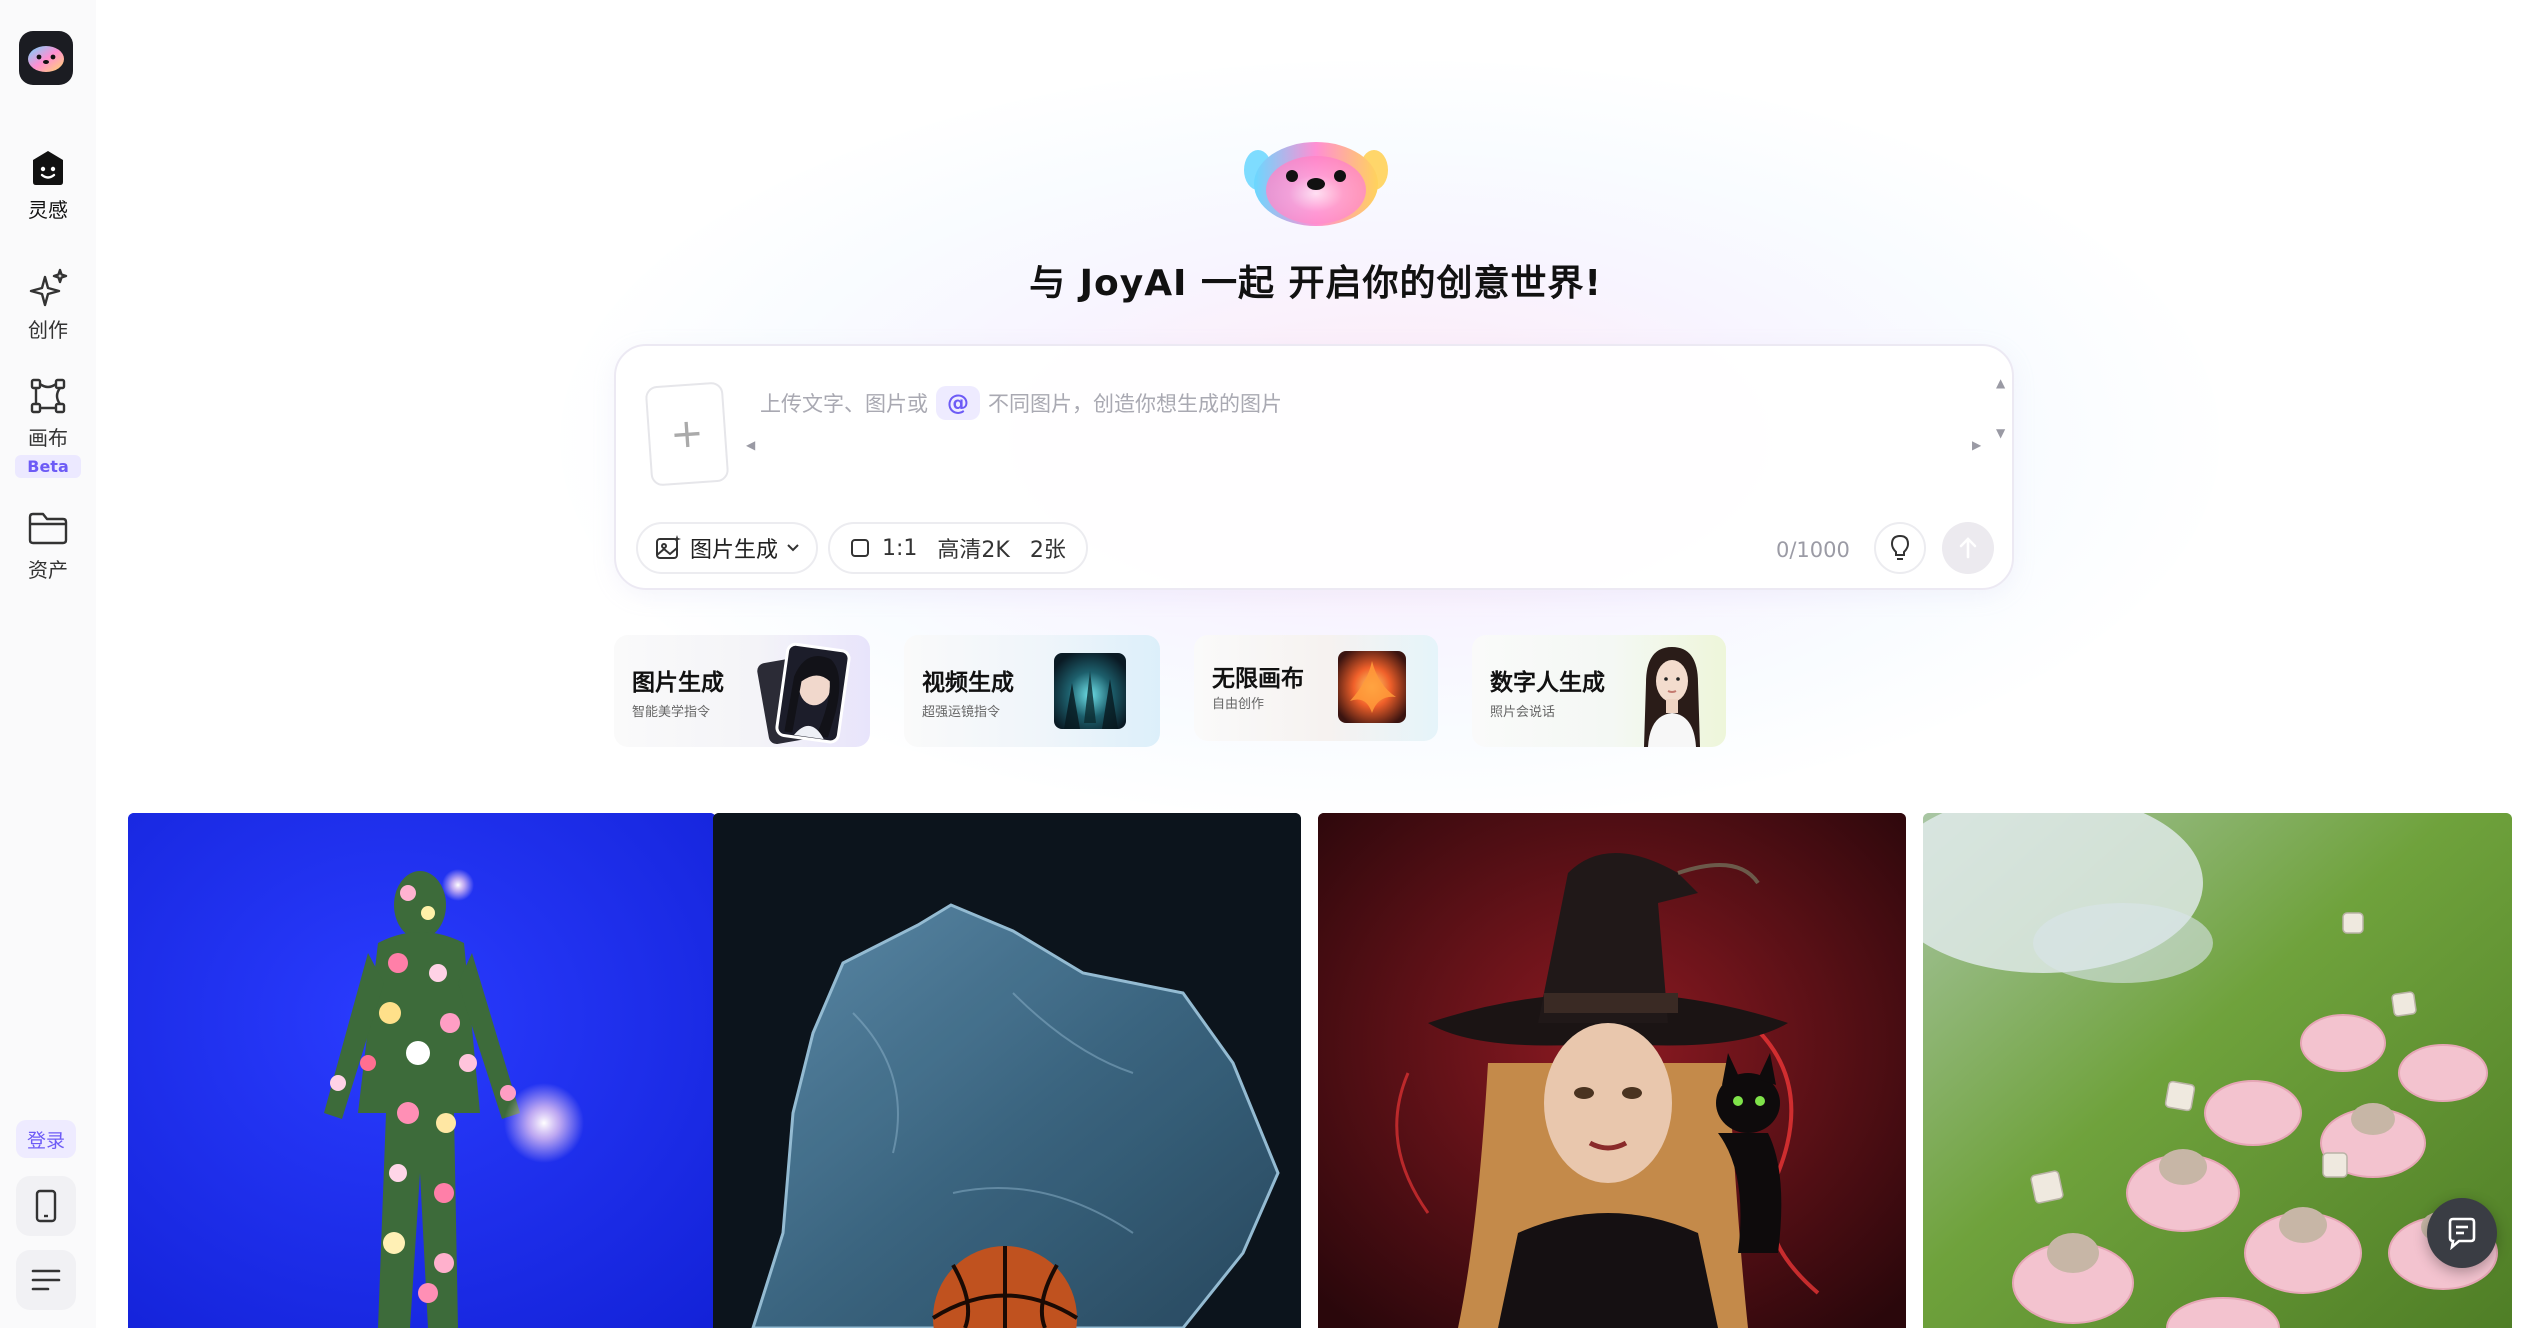  I want to click on phone-icon, so click(46, 1206).